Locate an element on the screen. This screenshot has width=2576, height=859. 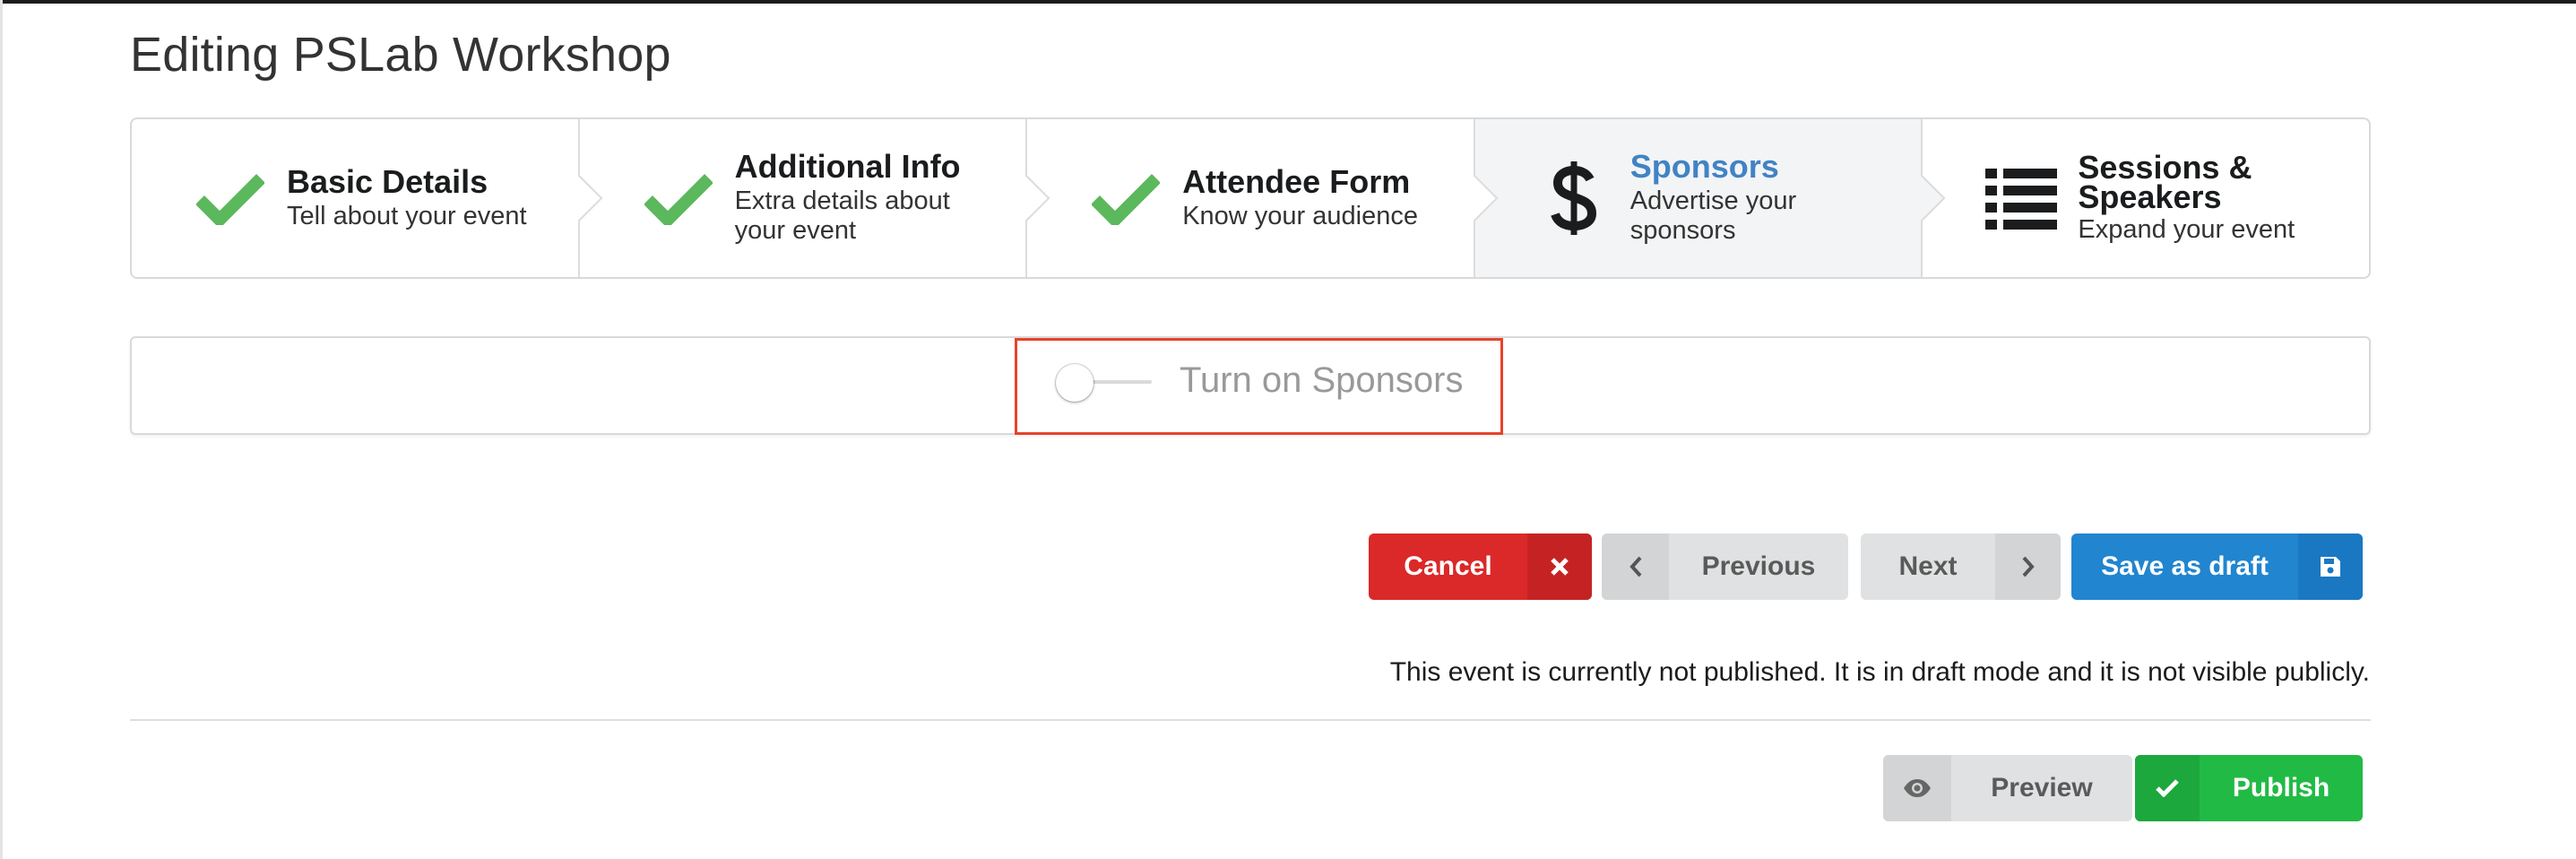
step-sessions-speakers: Sessions & Speakers Expand your event is located at coordinates (2145, 198).